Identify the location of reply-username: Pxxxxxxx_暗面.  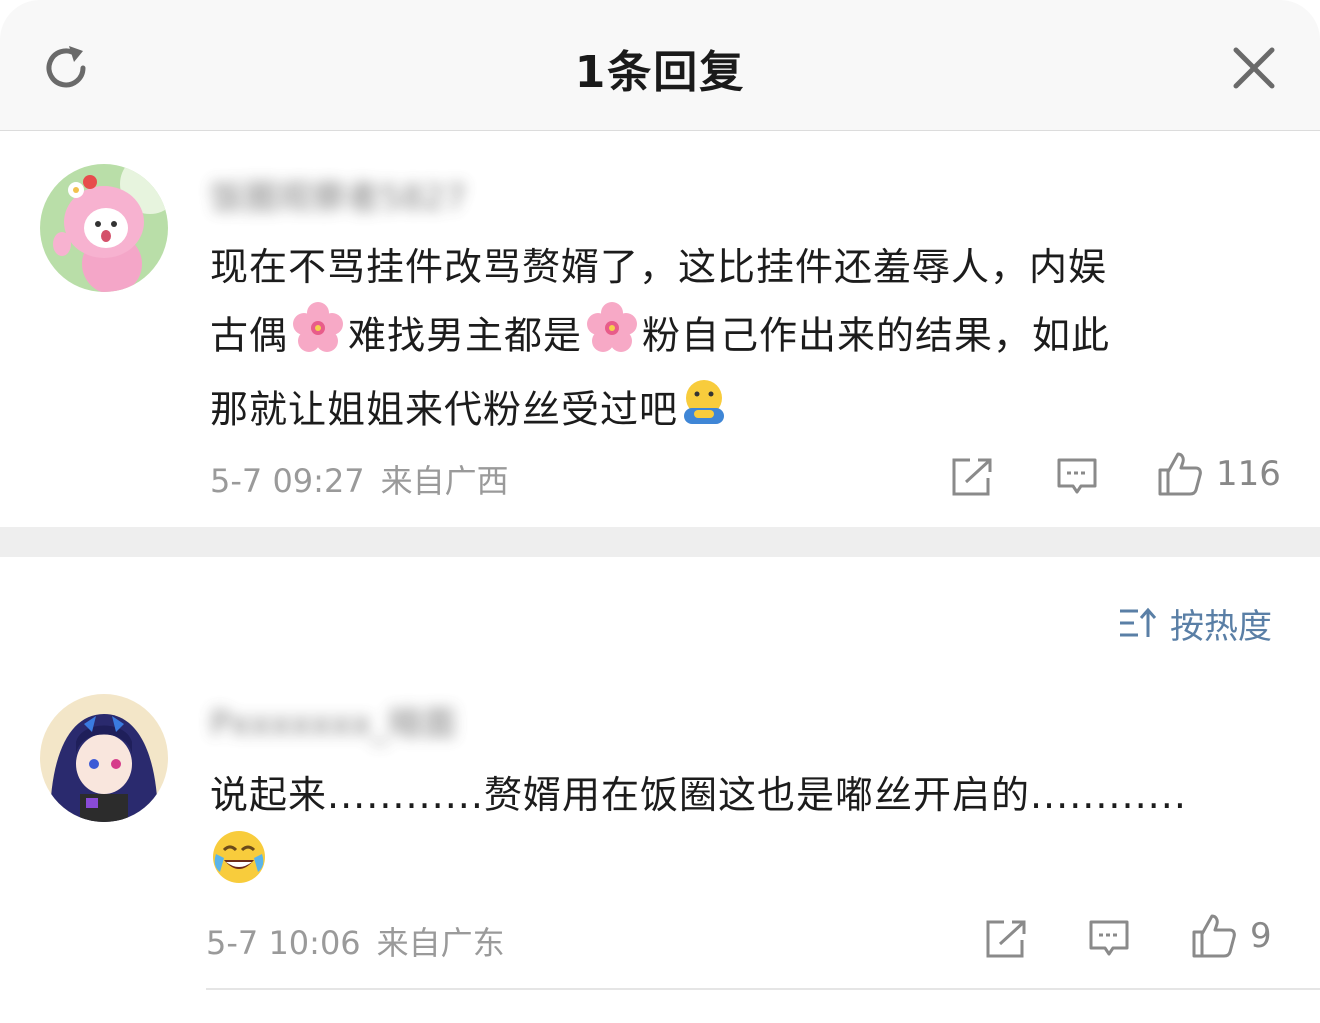
(333, 724).